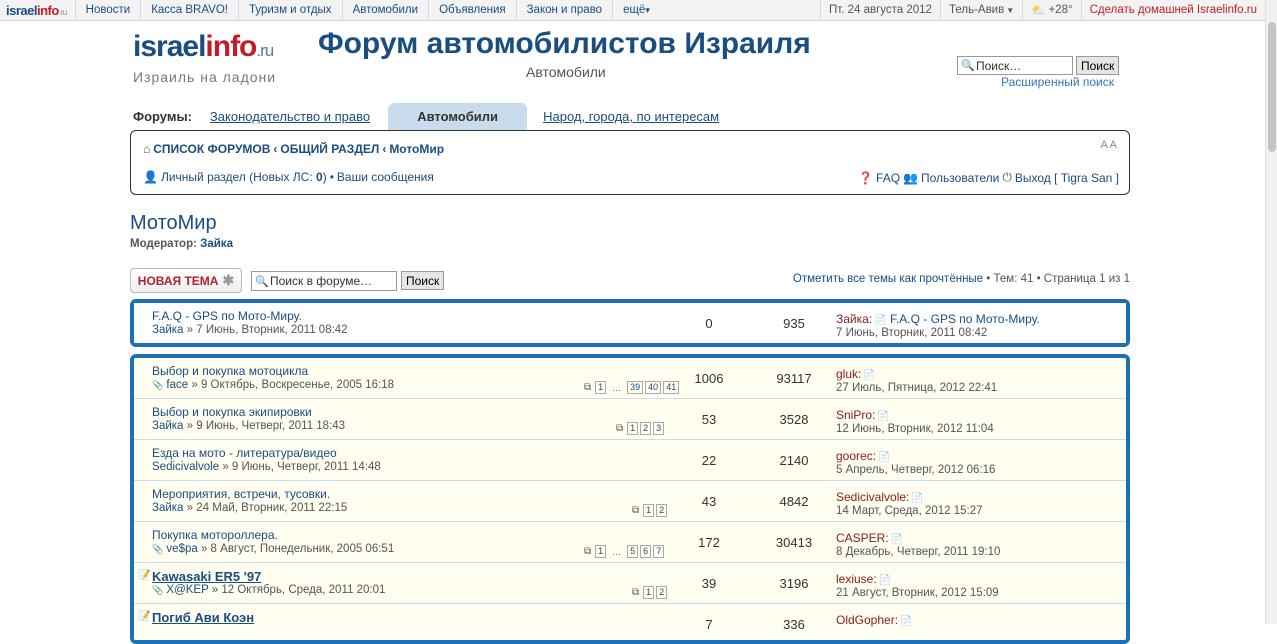 This screenshot has width=1277, height=644. What do you see at coordinates (1067, 178) in the screenshot?
I see `logout-link: Выход [ Tigra San ]` at bounding box center [1067, 178].